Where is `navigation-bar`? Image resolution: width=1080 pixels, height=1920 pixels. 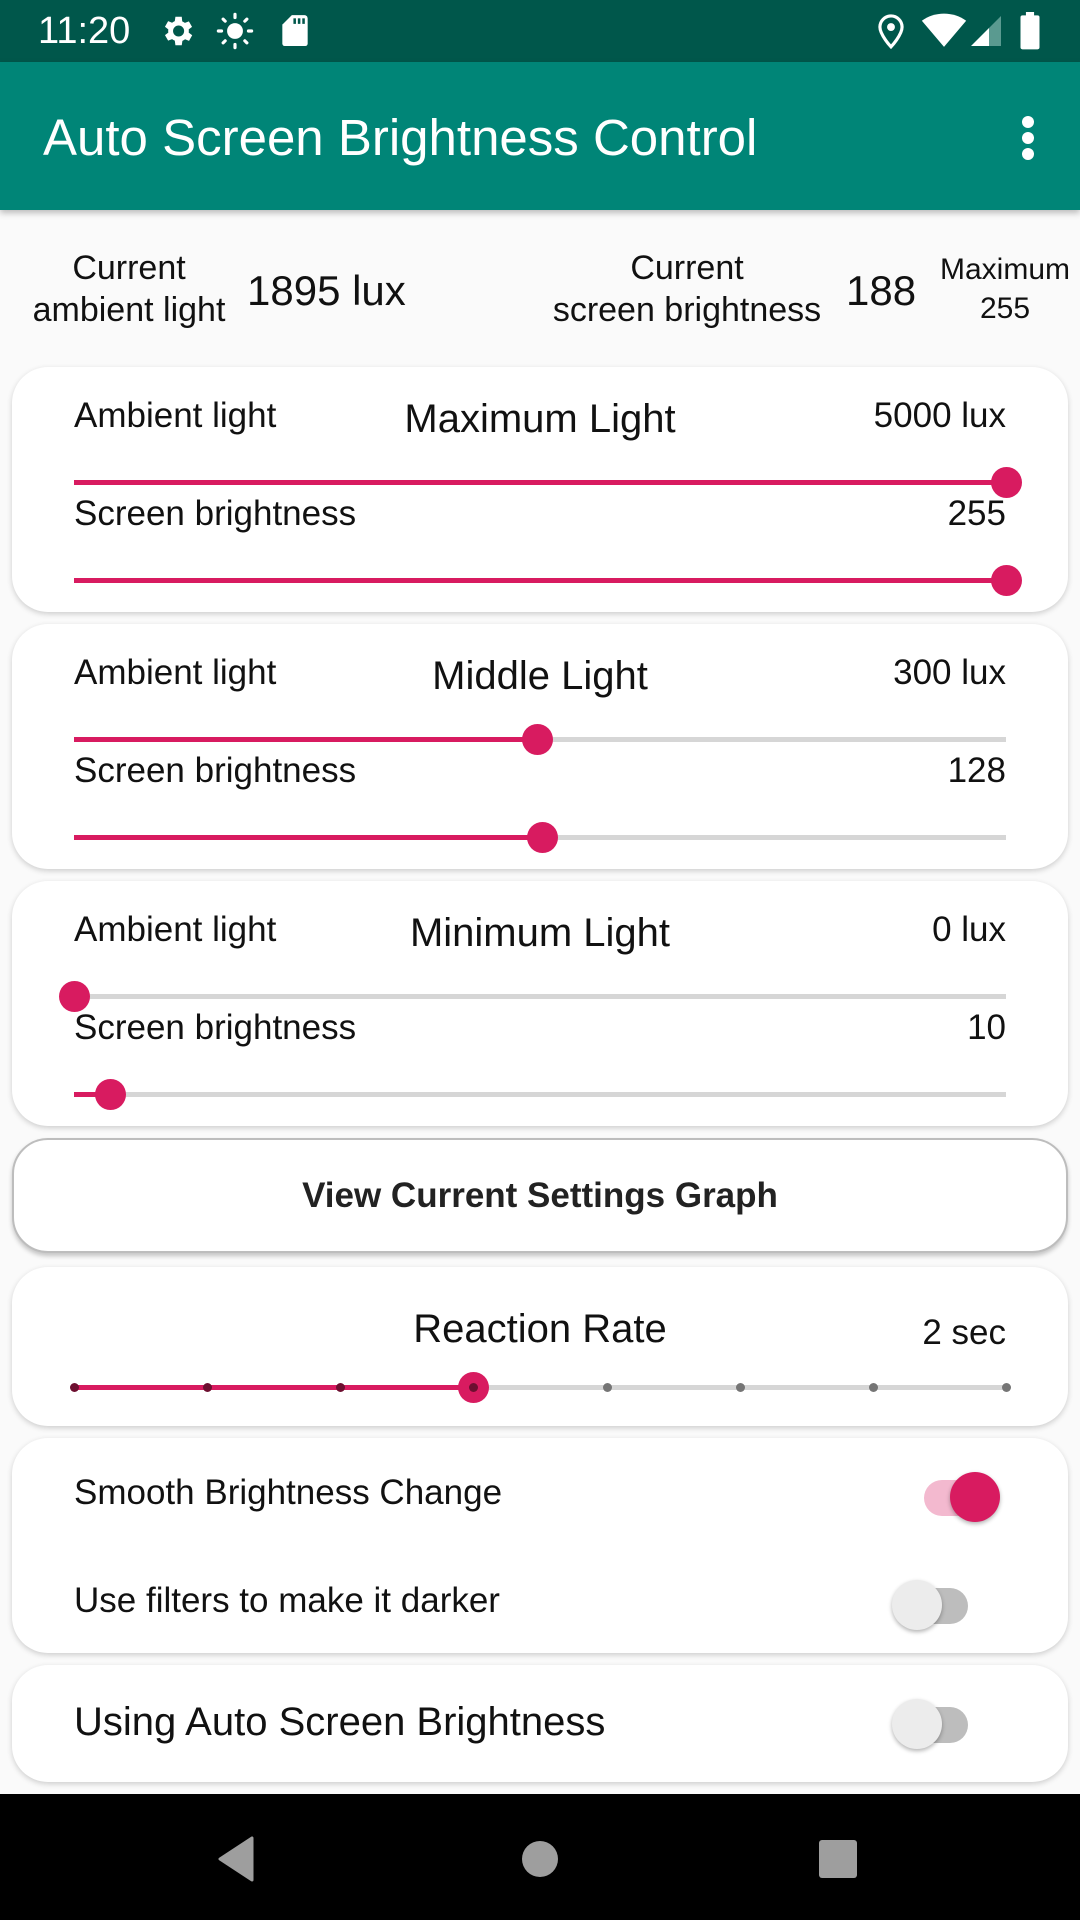
navigation-bar is located at coordinates (540, 1857).